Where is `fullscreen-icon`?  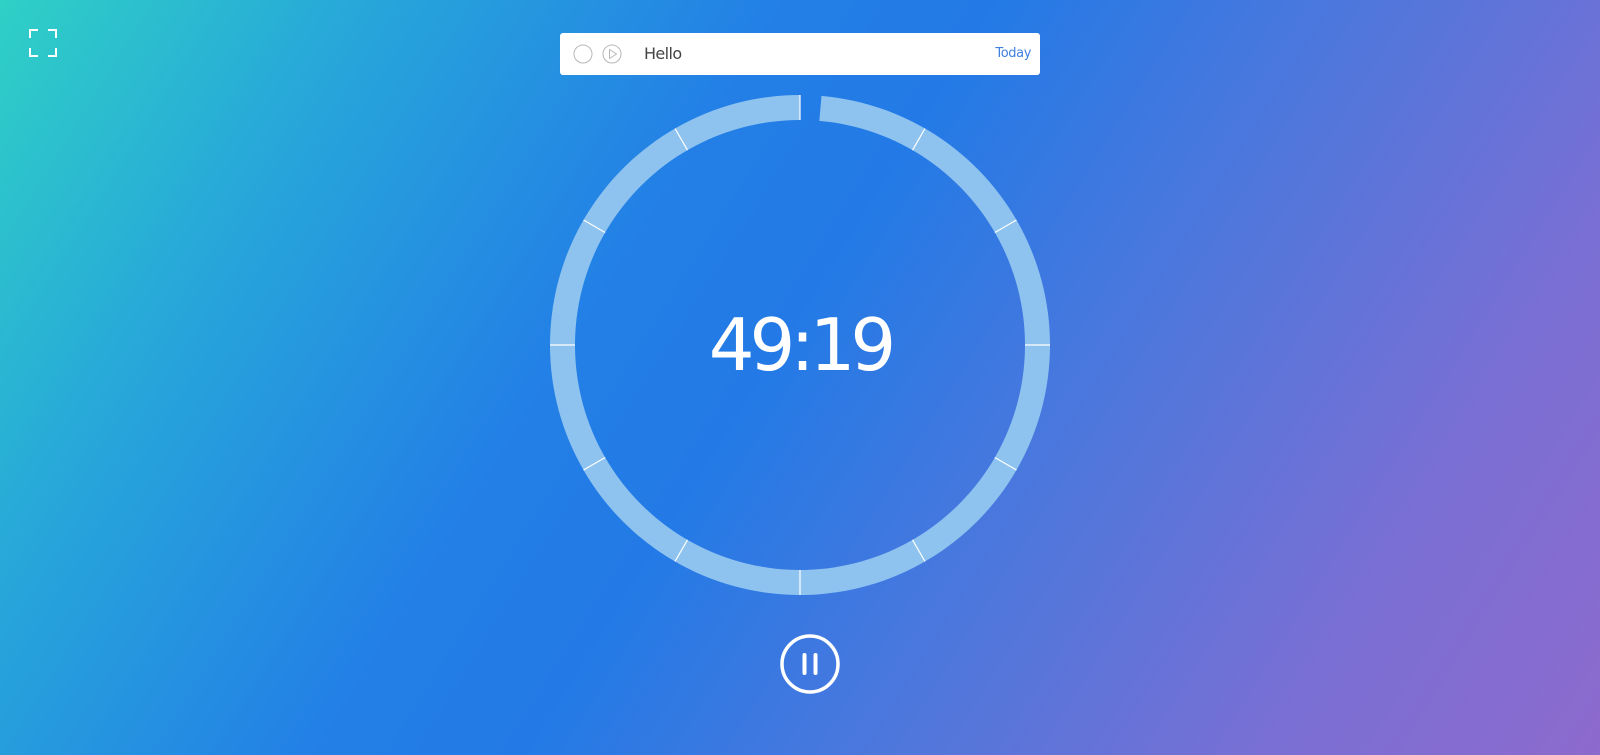
fullscreen-icon is located at coordinates (43, 43).